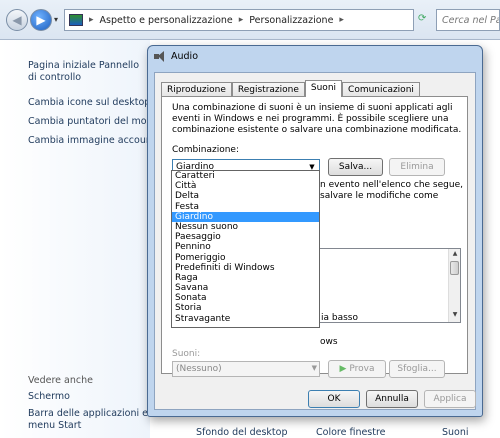 The height and width of the screenshot is (438, 500). I want to click on back-button: ◀, so click(17, 20).